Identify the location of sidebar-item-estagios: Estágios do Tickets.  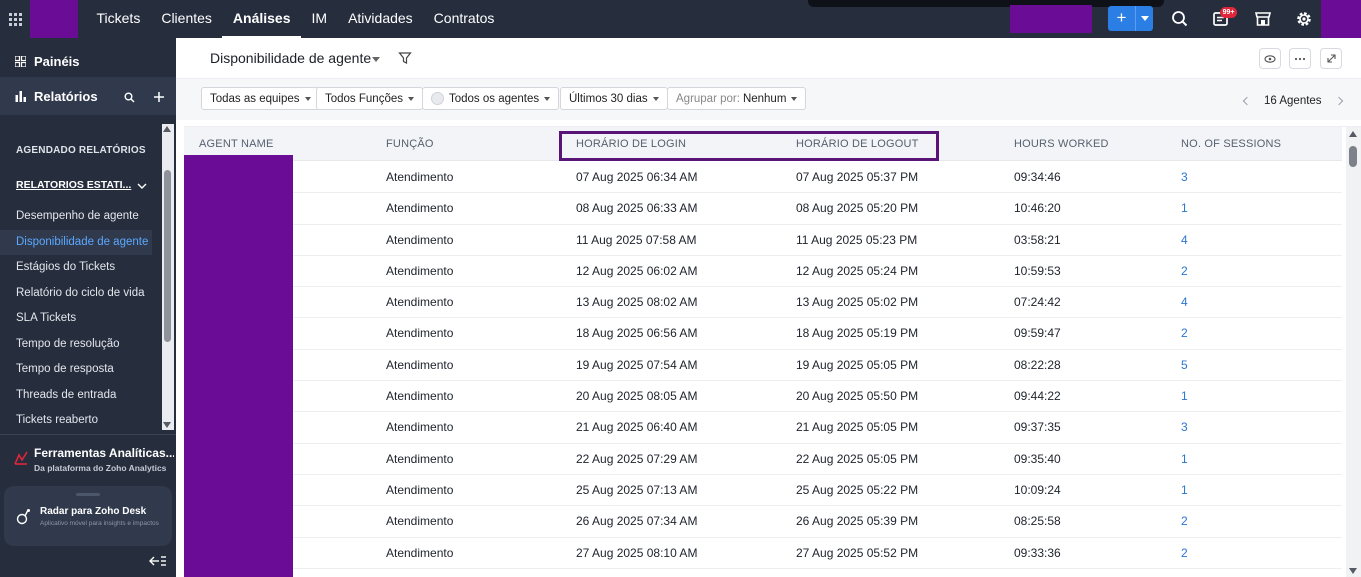
(80, 268).